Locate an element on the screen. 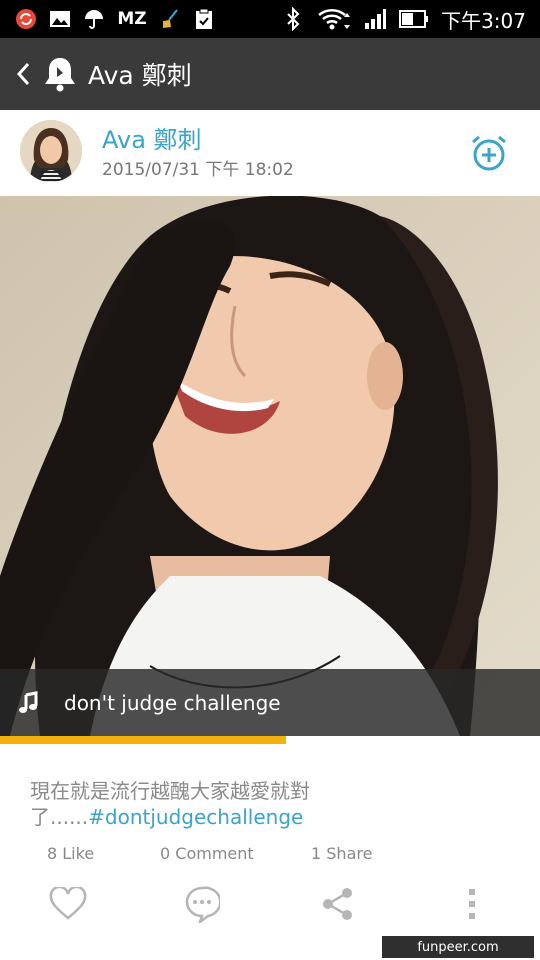  watermark: funpeer.com is located at coordinates (458, 947).